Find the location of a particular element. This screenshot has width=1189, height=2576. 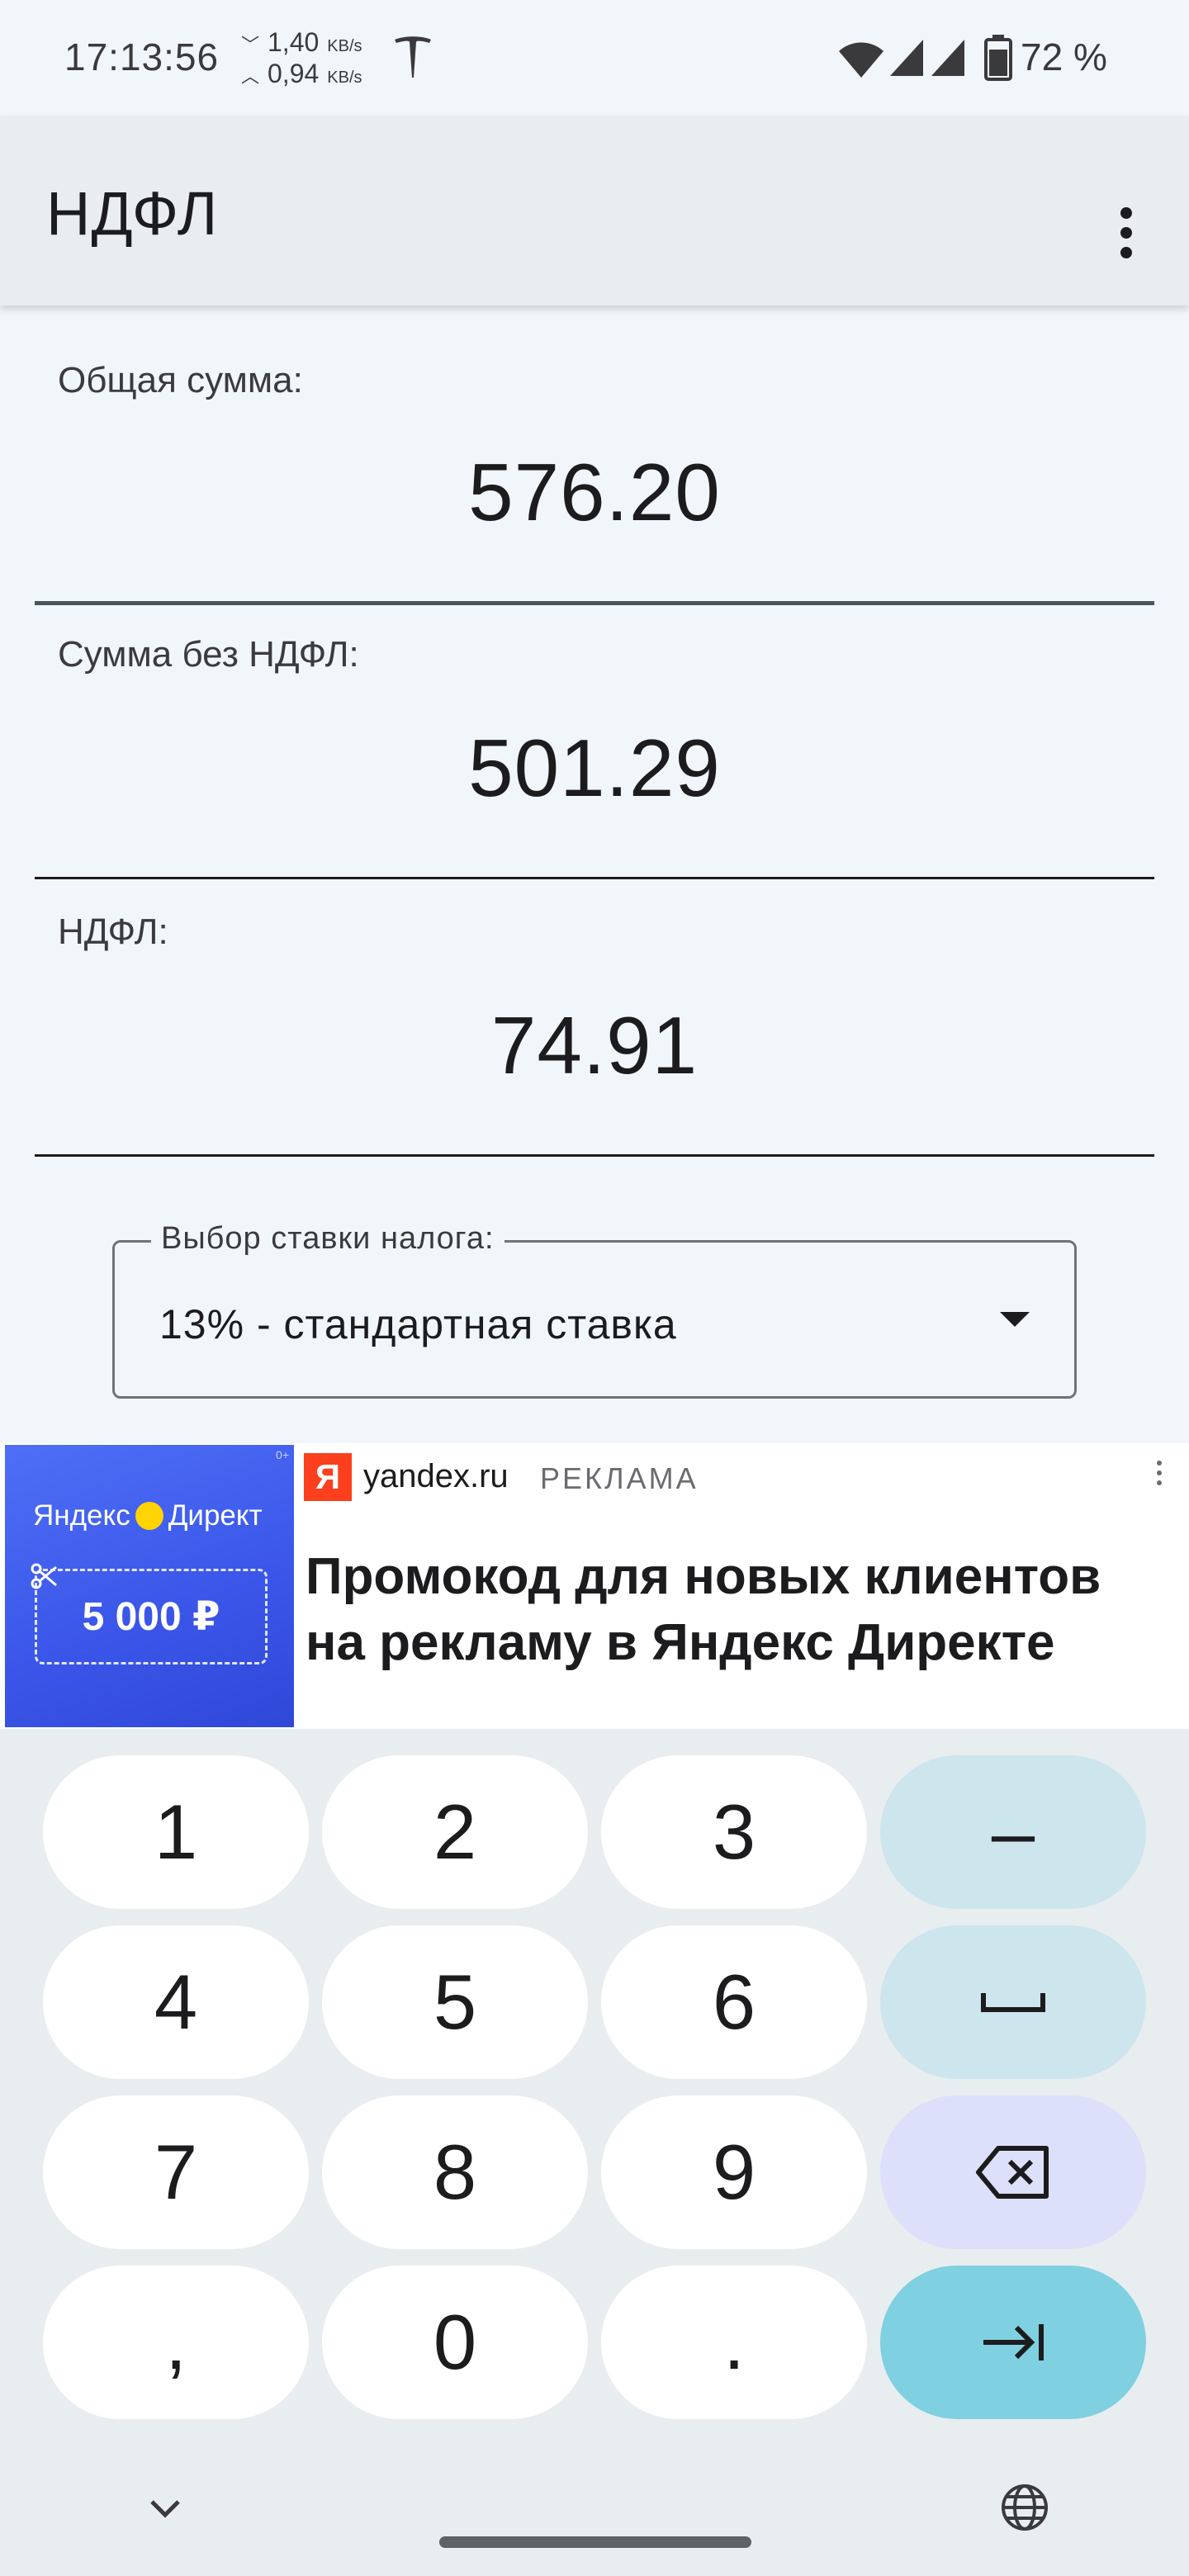

page-title: НДФЛ is located at coordinates (132, 213).